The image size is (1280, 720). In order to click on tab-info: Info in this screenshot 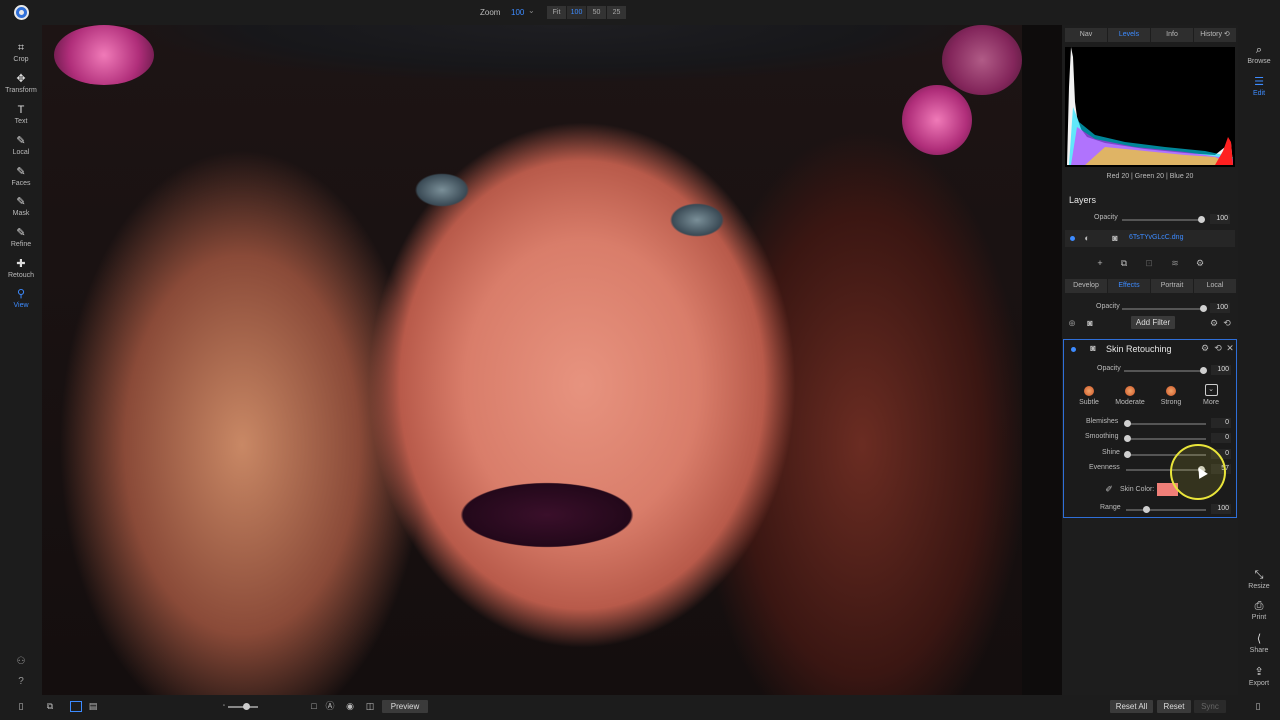, I will do `click(1172, 35)`.